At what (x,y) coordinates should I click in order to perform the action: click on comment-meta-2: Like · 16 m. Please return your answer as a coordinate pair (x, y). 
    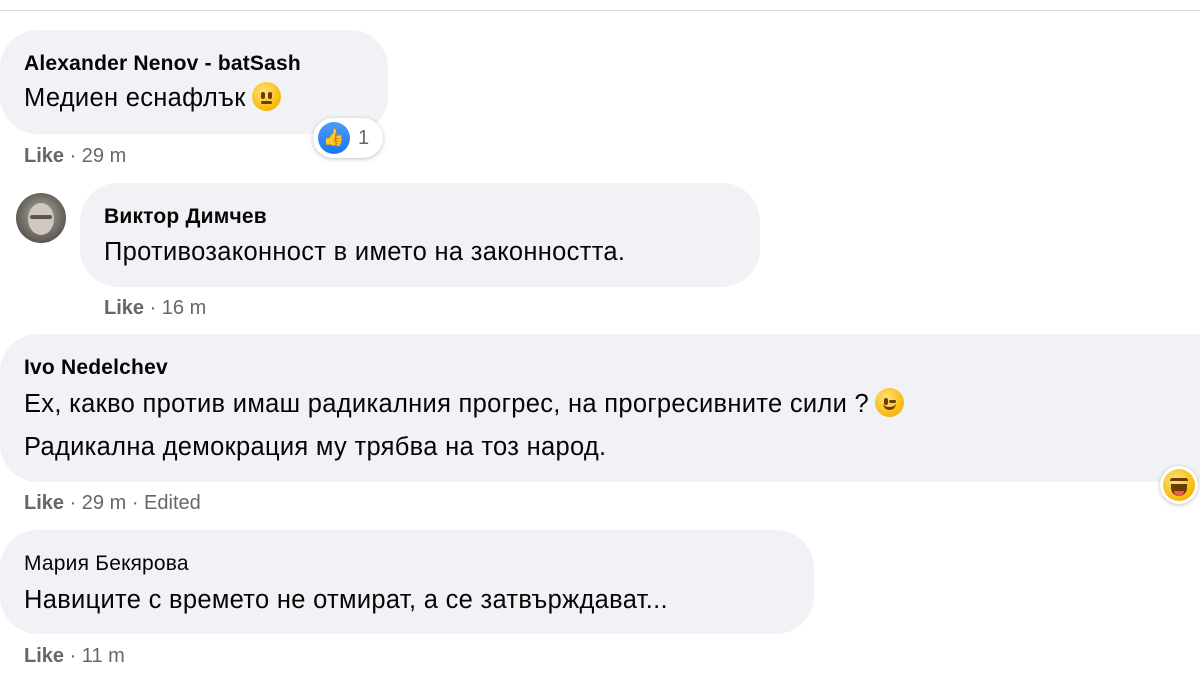
    Looking at the image, I should click on (155, 308).